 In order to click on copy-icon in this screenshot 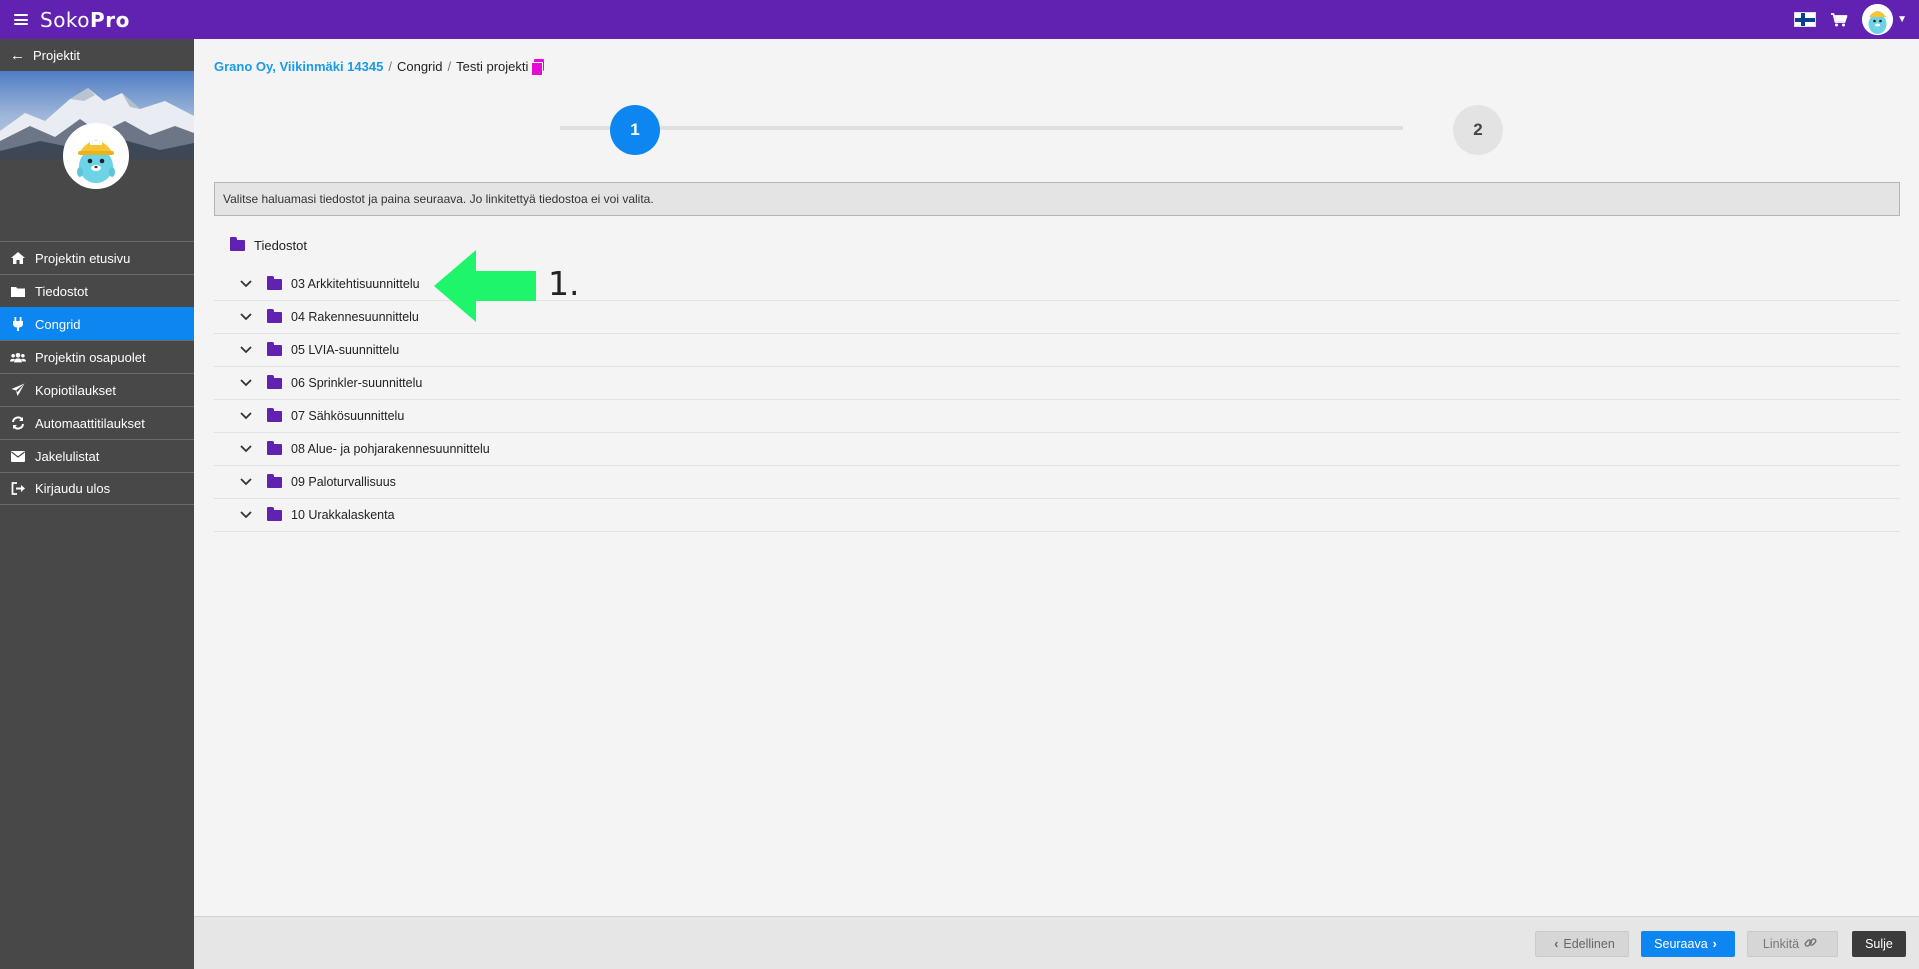, I will do `click(538, 67)`.